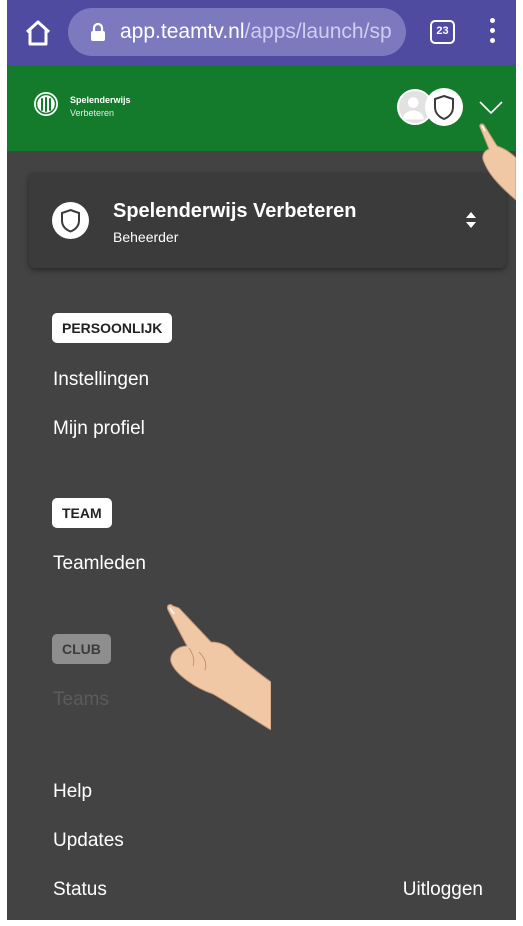 The width and height of the screenshot is (523, 926). I want to click on team-shield, so click(70, 220).